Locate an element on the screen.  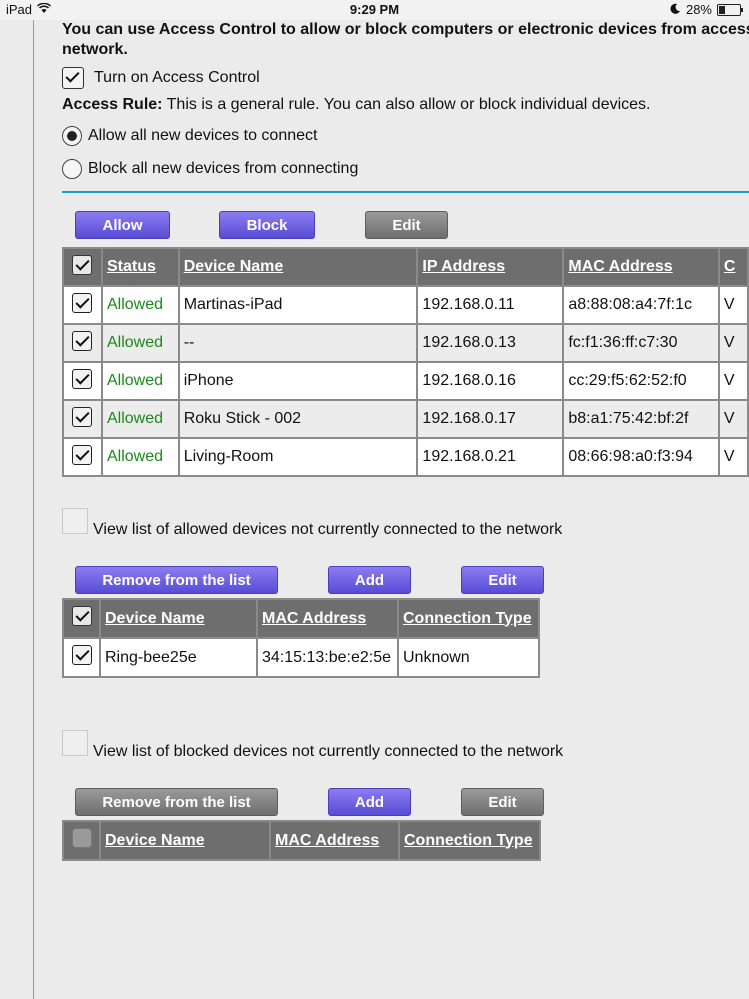
radio-block-new is located at coordinates (72, 169).